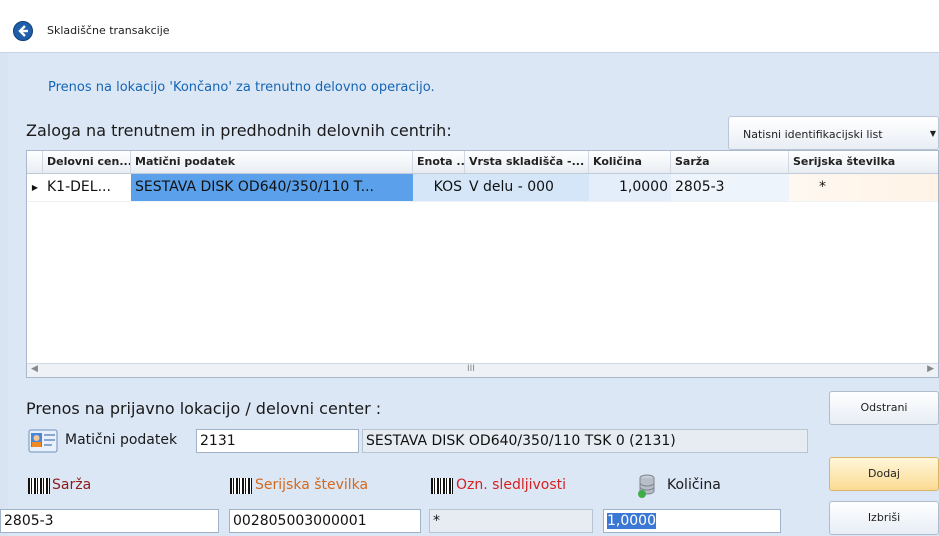 This screenshot has height=536, width=939. Describe the element at coordinates (511, 521) in the screenshot. I see `trace-input: *` at that location.